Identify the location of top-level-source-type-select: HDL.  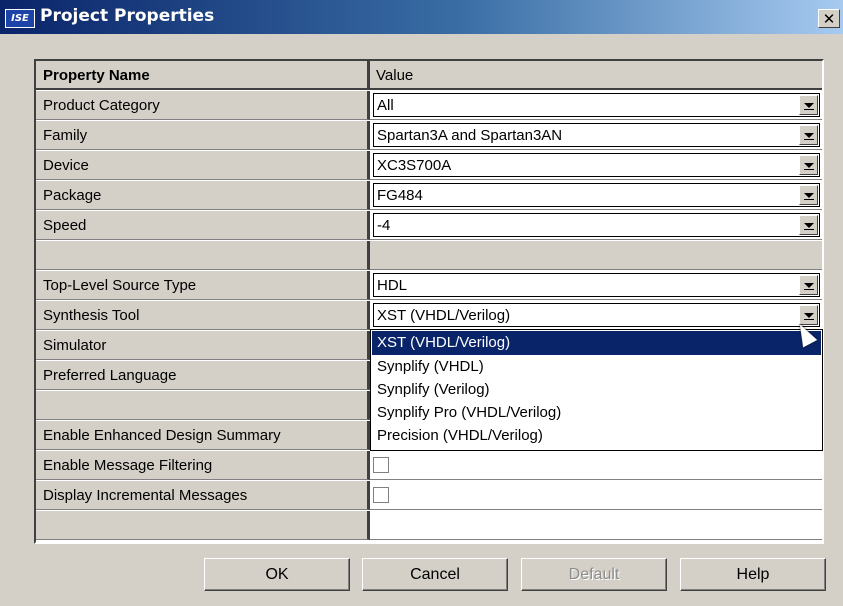
(596, 285).